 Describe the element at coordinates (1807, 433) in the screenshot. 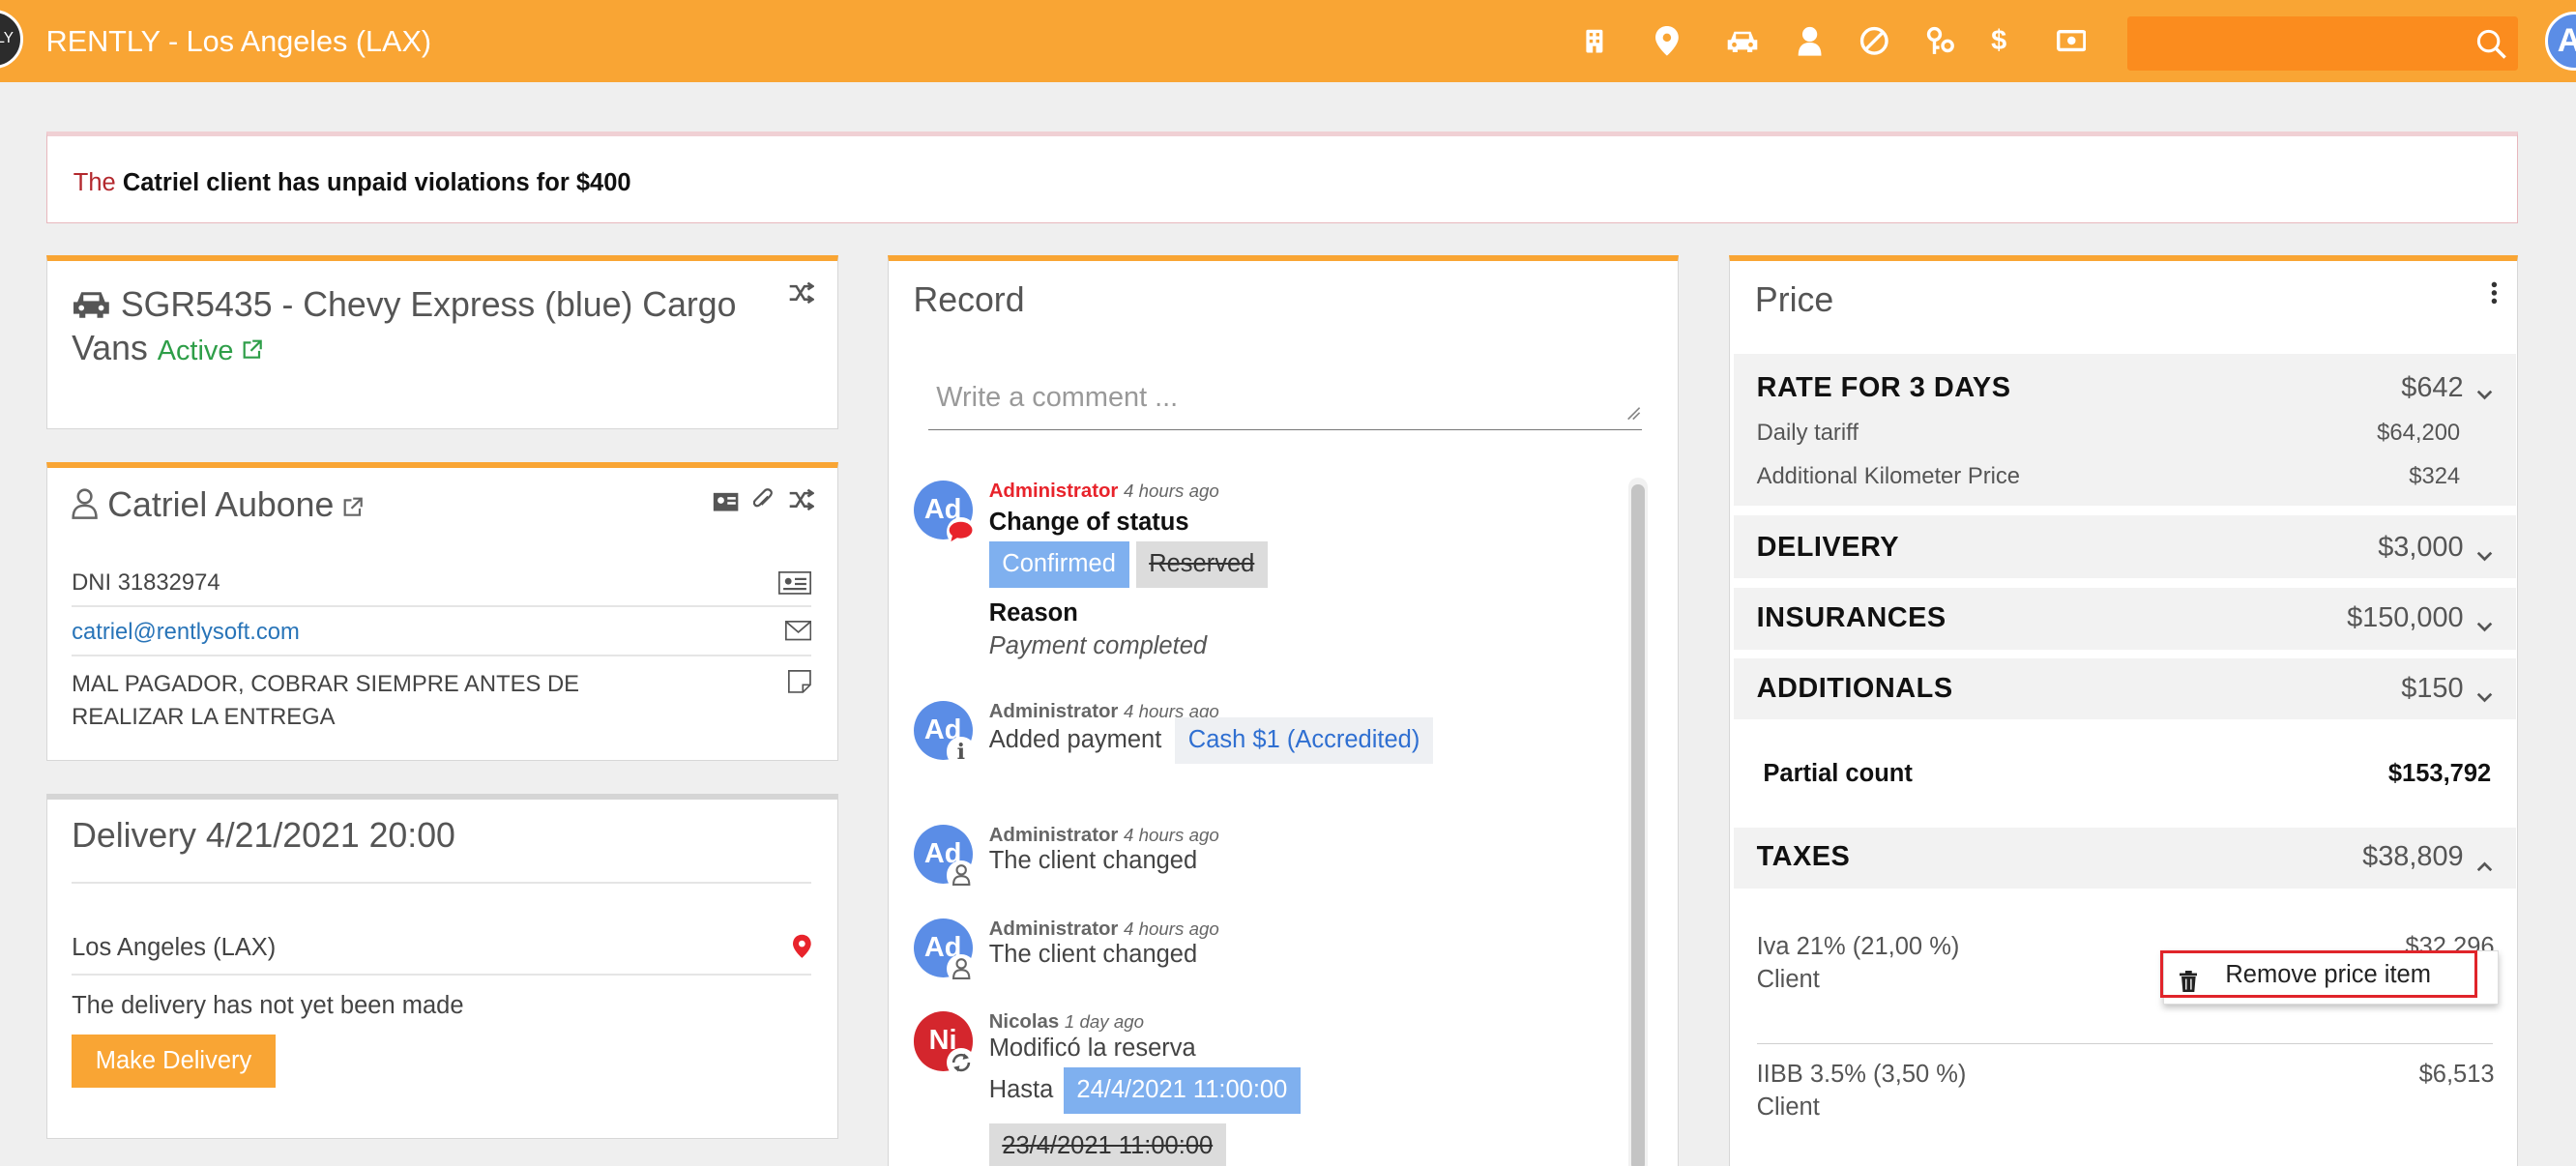

I see `daily-tariff-label: Daily tariff` at that location.